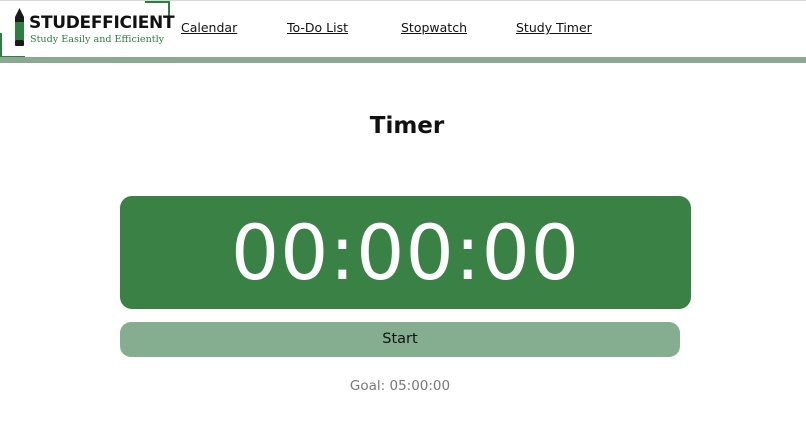 This screenshot has height=442, width=806. Describe the element at coordinates (102, 23) in the screenshot. I see `brand-name: STUDEFFICIENT` at that location.